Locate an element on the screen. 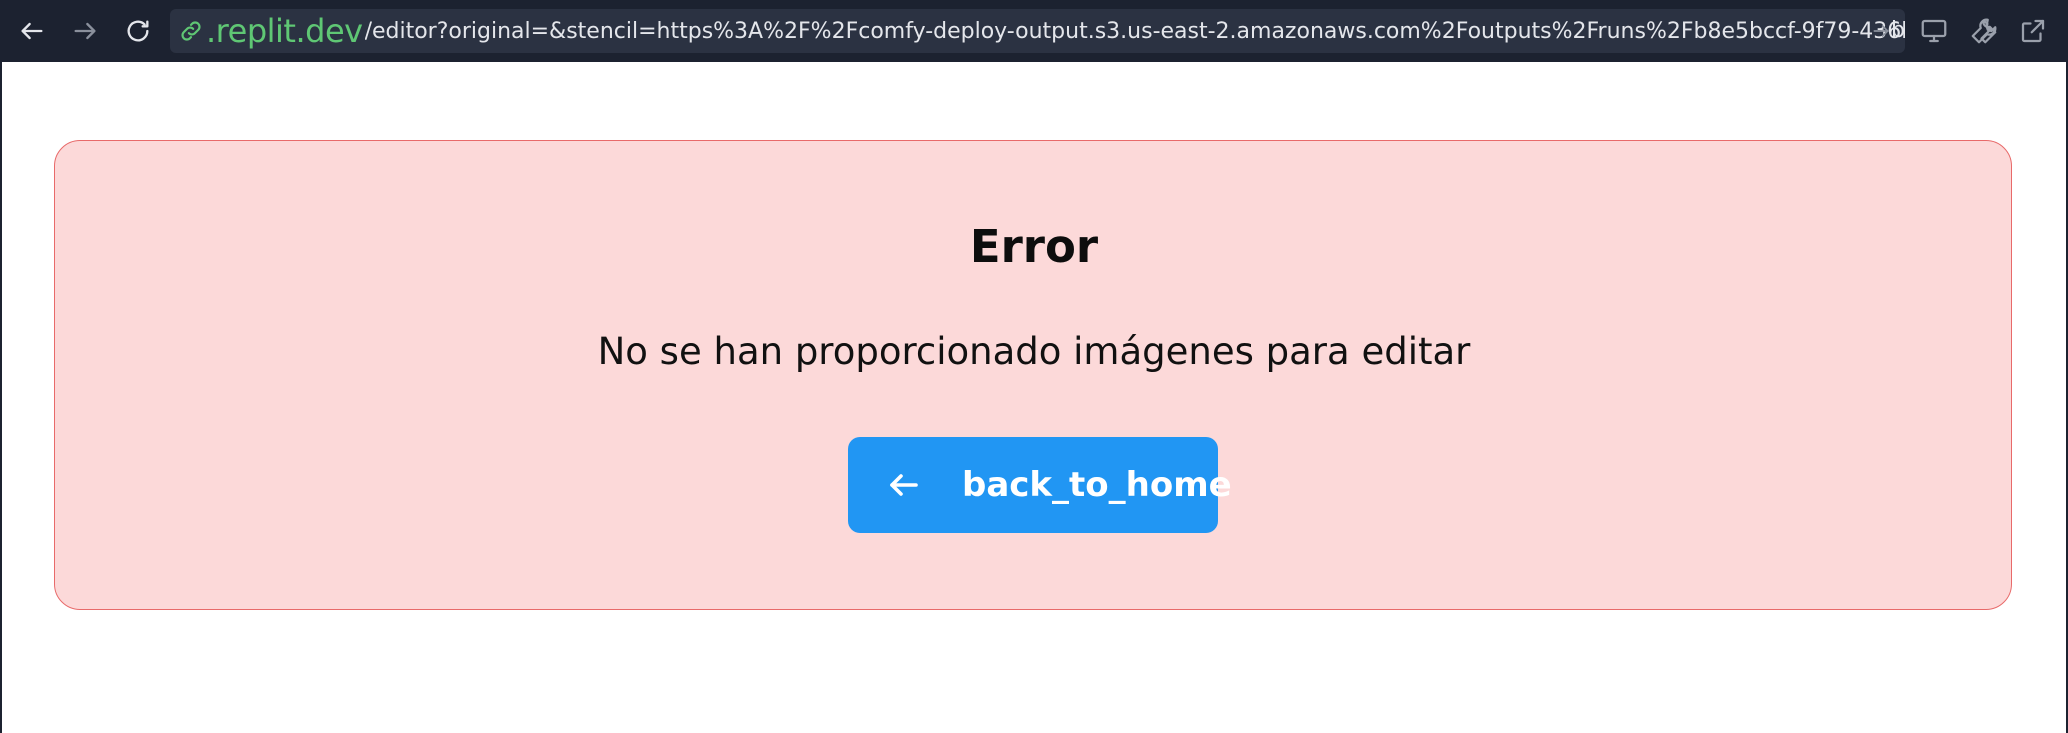 The height and width of the screenshot is (733, 2068). reload-button is located at coordinates (138, 31).